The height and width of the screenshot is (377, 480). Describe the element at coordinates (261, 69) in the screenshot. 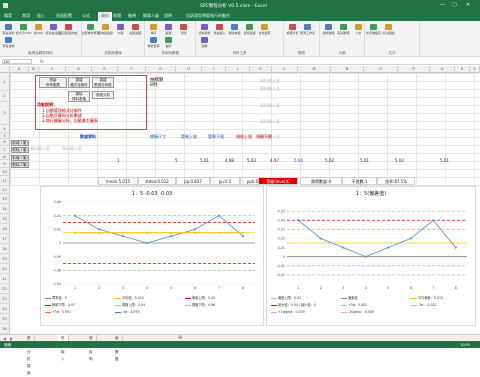

I see `column-header-K: K` at that location.